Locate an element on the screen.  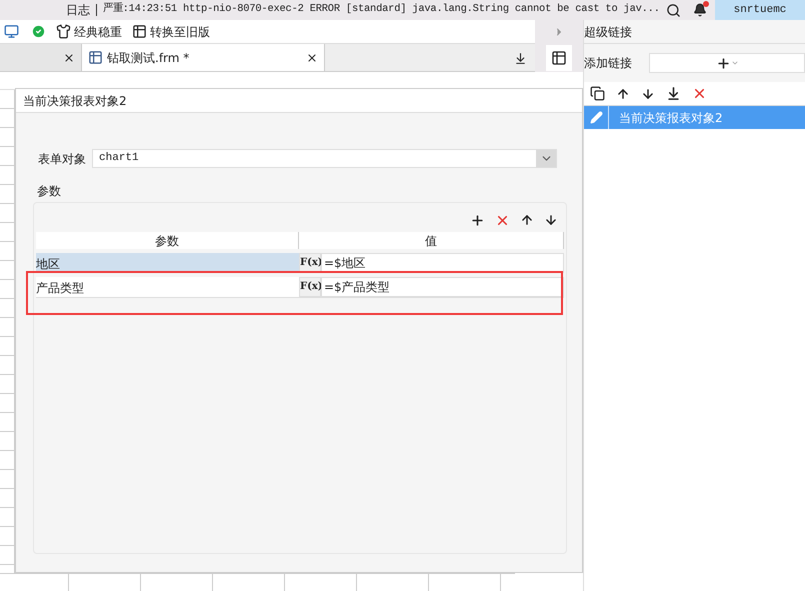
tab-label: 钻取测试.frm * is located at coordinates (148, 58).